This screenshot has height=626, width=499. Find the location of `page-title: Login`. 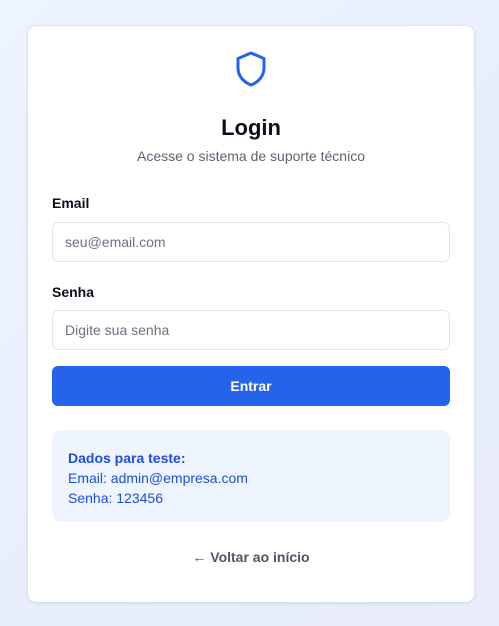

page-title: Login is located at coordinates (251, 127).